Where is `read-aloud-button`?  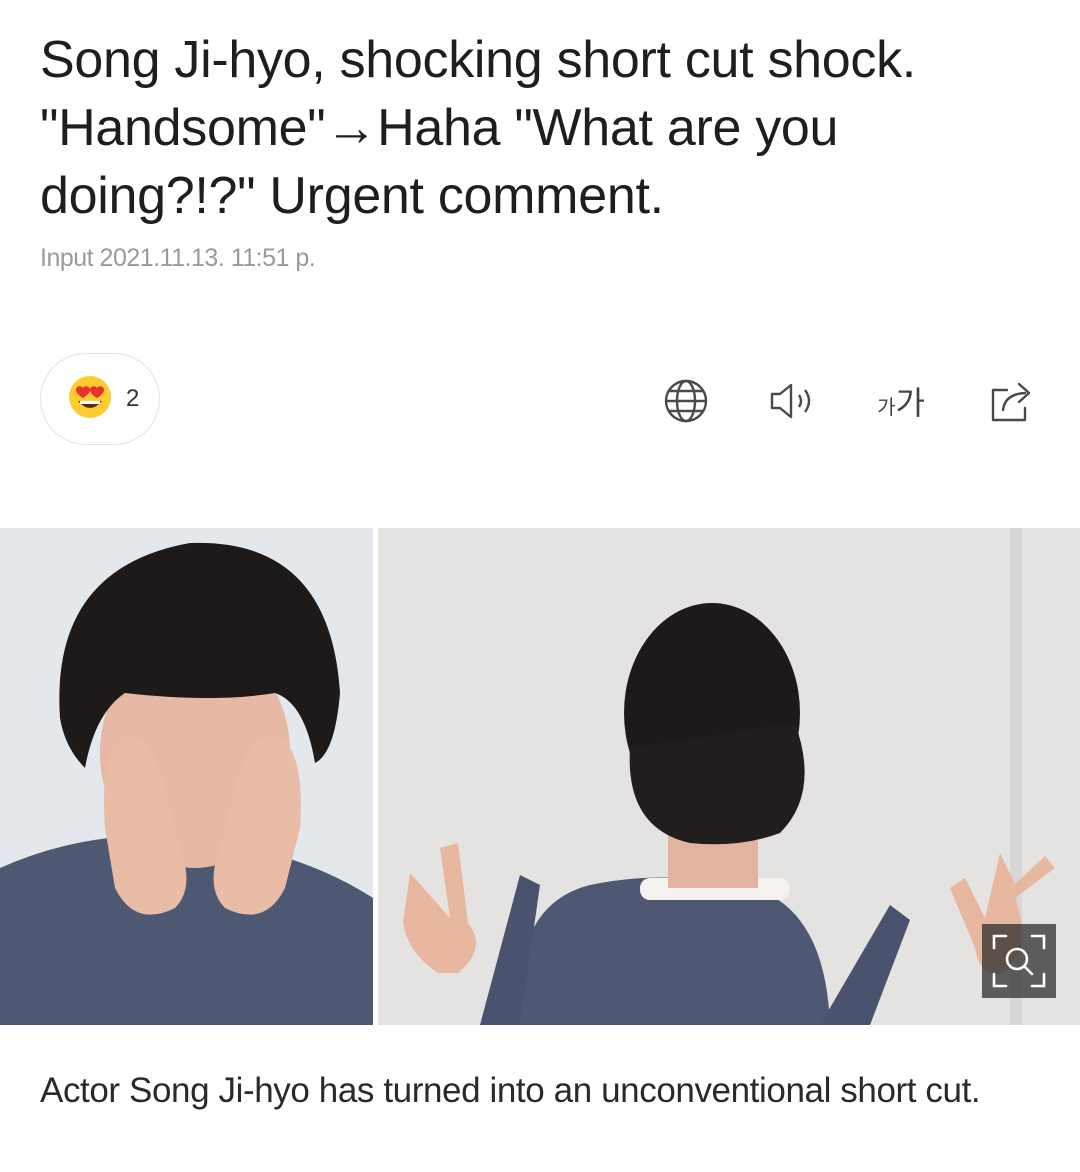
read-aloud-button is located at coordinates (792, 401).